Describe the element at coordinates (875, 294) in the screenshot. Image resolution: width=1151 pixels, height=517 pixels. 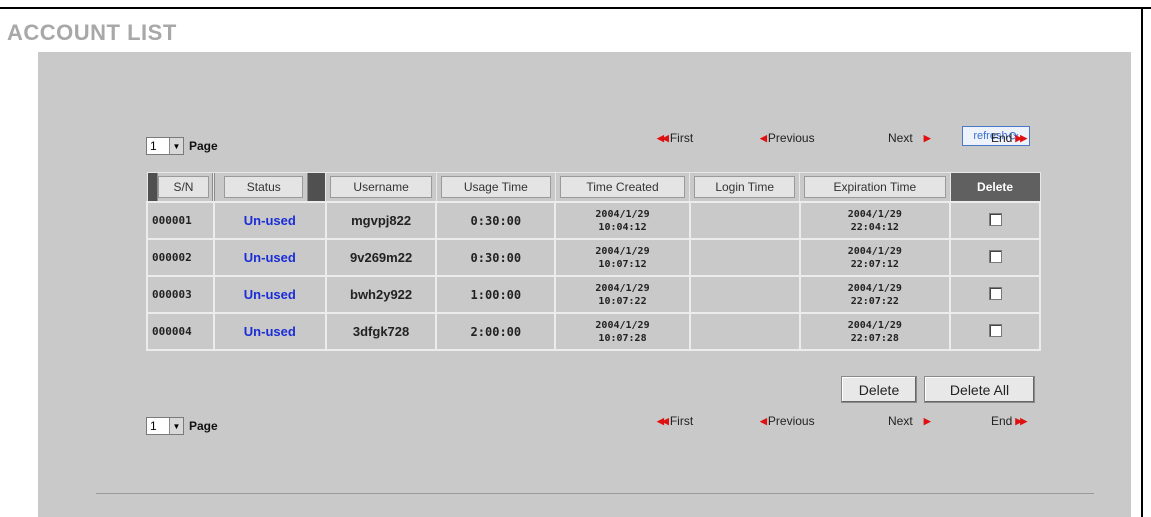
I see `cell-expiration-time: 2004/1/29 22:07:22` at that location.